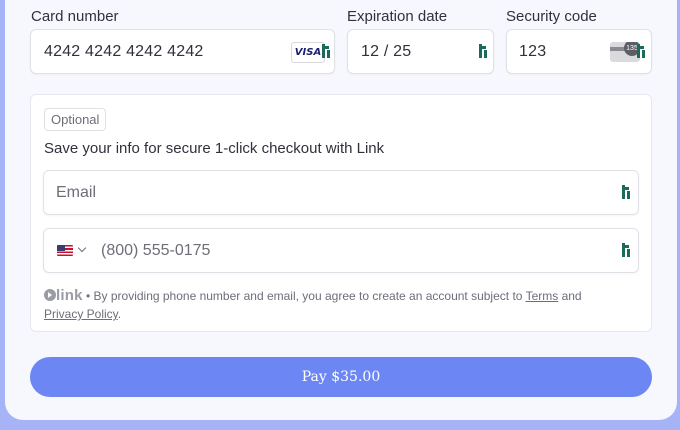 The width and height of the screenshot is (680, 430). What do you see at coordinates (81, 314) in the screenshot?
I see `privacy-policy-link: Privacy Policy` at bounding box center [81, 314].